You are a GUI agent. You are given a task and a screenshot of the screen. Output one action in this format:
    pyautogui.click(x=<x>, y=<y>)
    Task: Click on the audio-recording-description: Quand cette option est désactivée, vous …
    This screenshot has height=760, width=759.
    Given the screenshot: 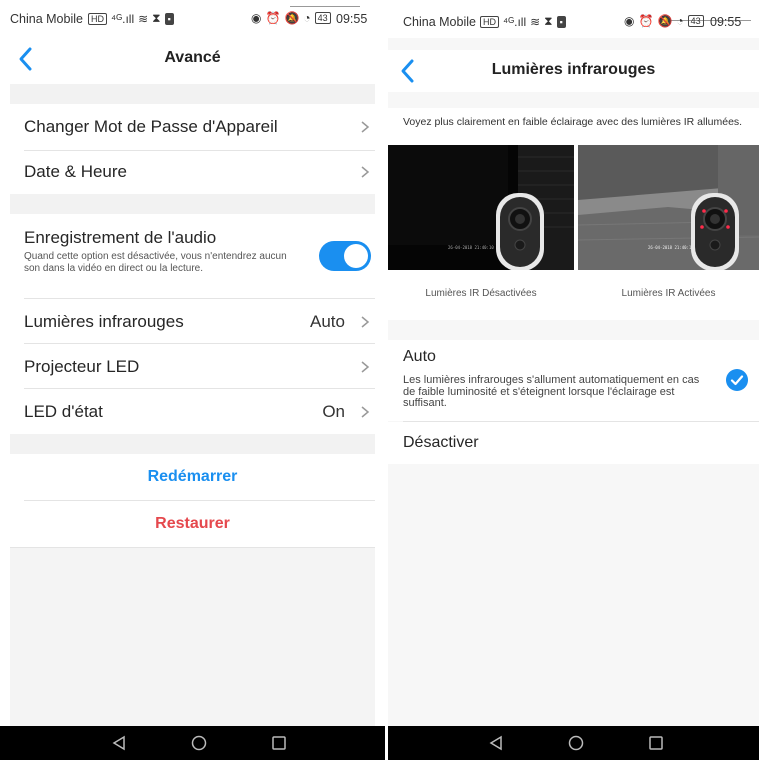 What is the action you would take?
    pyautogui.click(x=155, y=262)
    